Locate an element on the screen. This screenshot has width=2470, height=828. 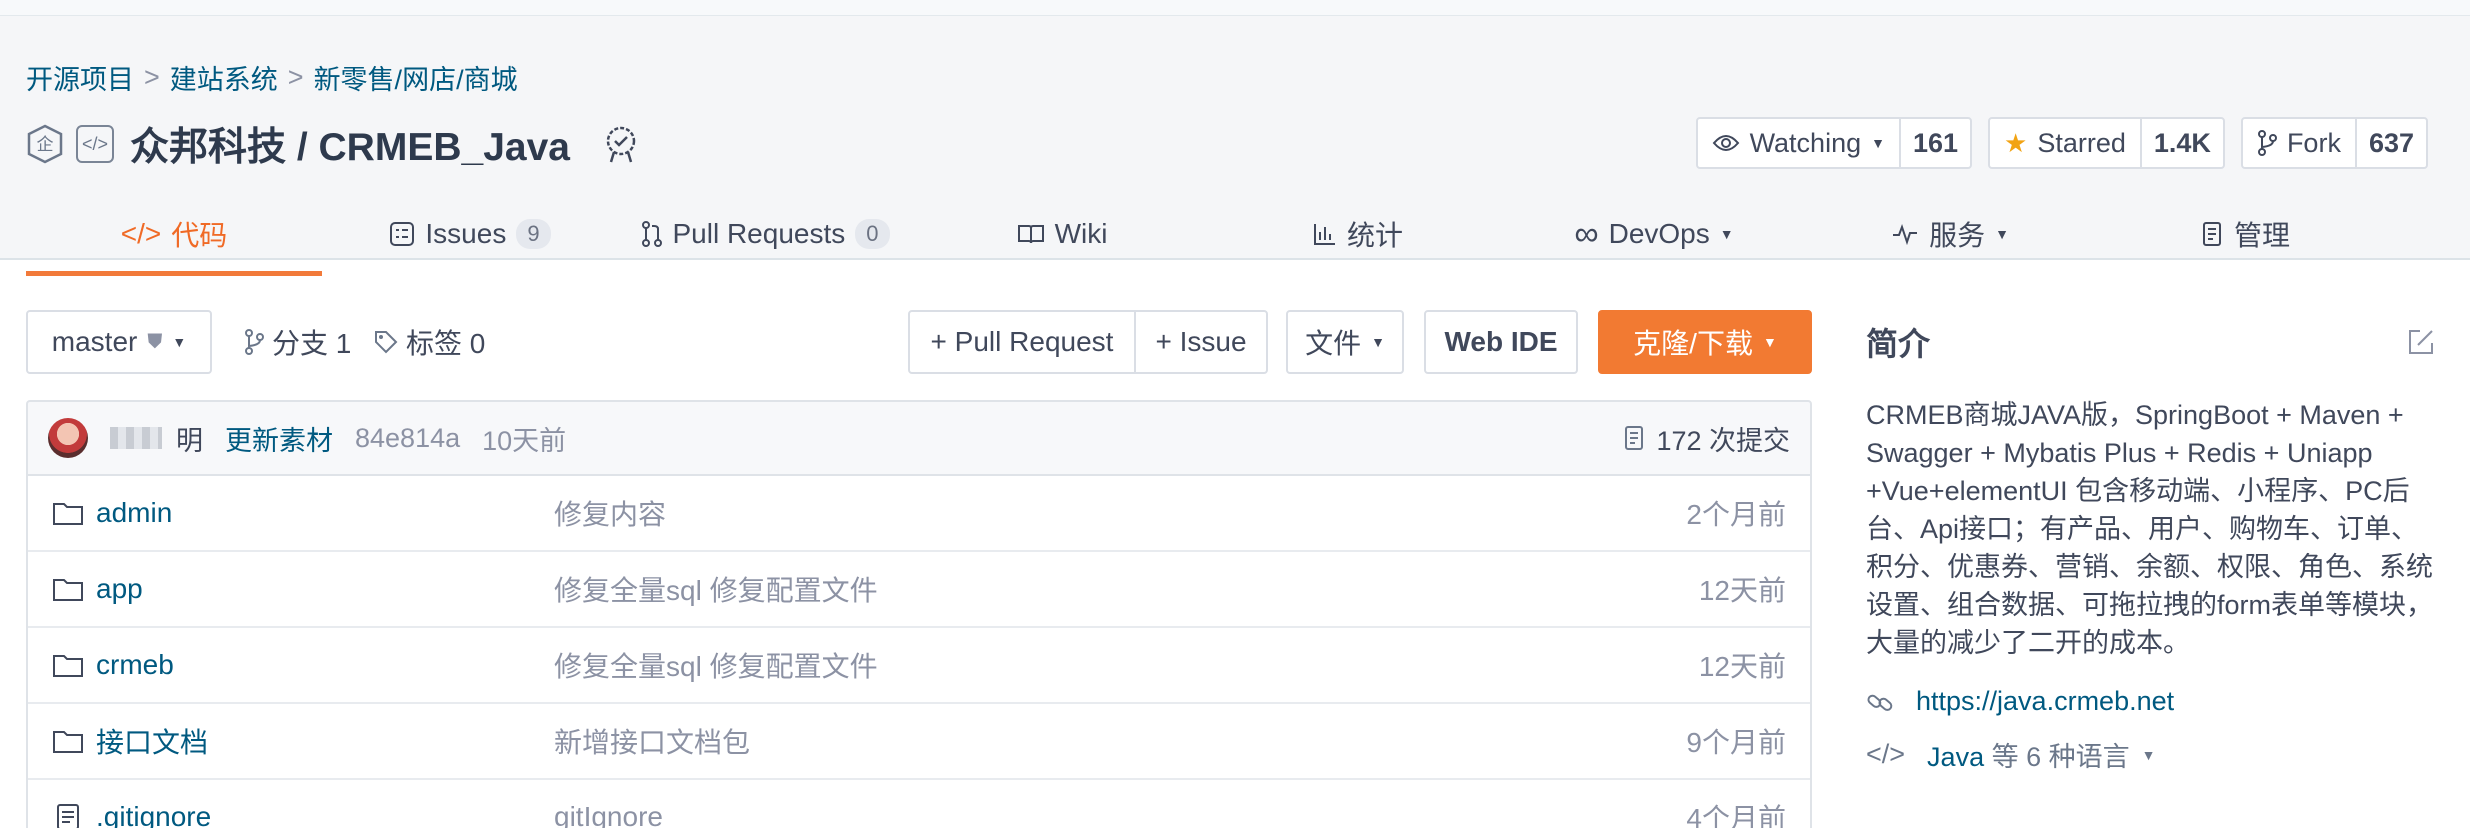
file-name: admin is located at coordinates (134, 513).